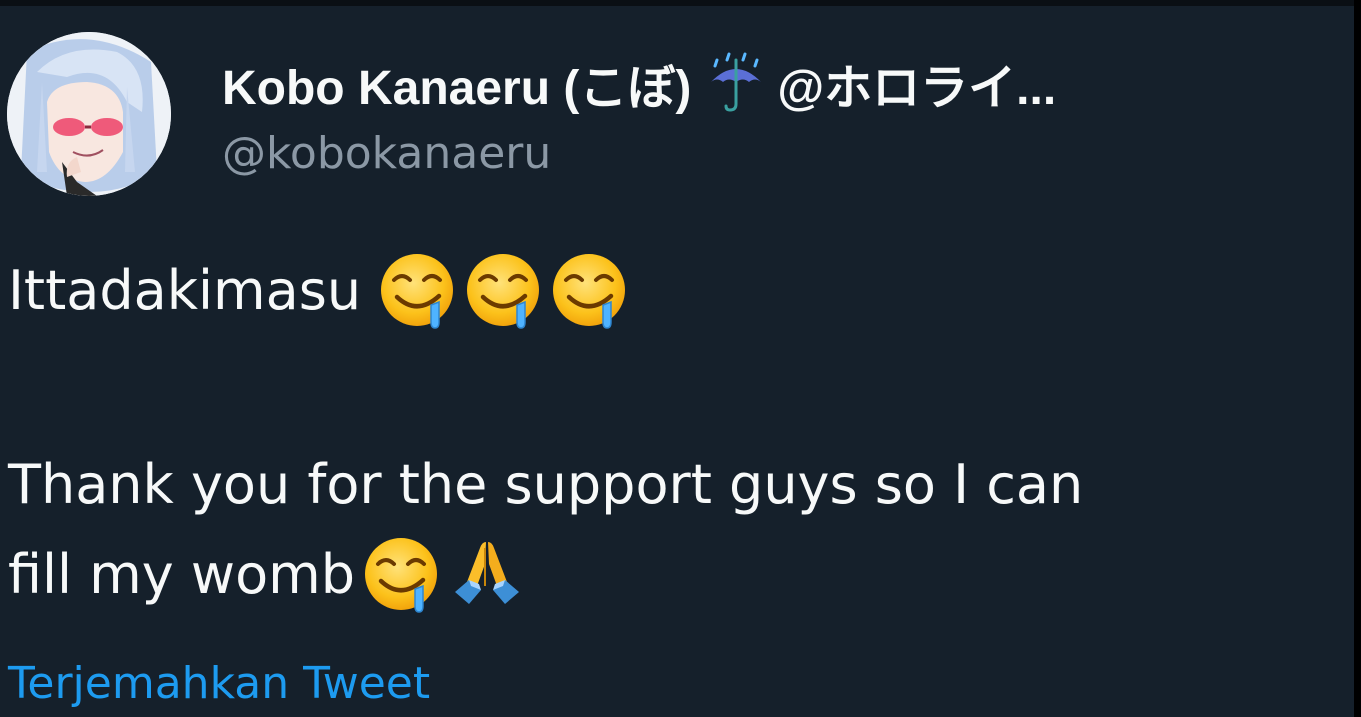 This screenshot has height=717, width=1361. Describe the element at coordinates (456, 83) in the screenshot. I see `display-name: Kobo Kanaeru (こぼ)` at that location.